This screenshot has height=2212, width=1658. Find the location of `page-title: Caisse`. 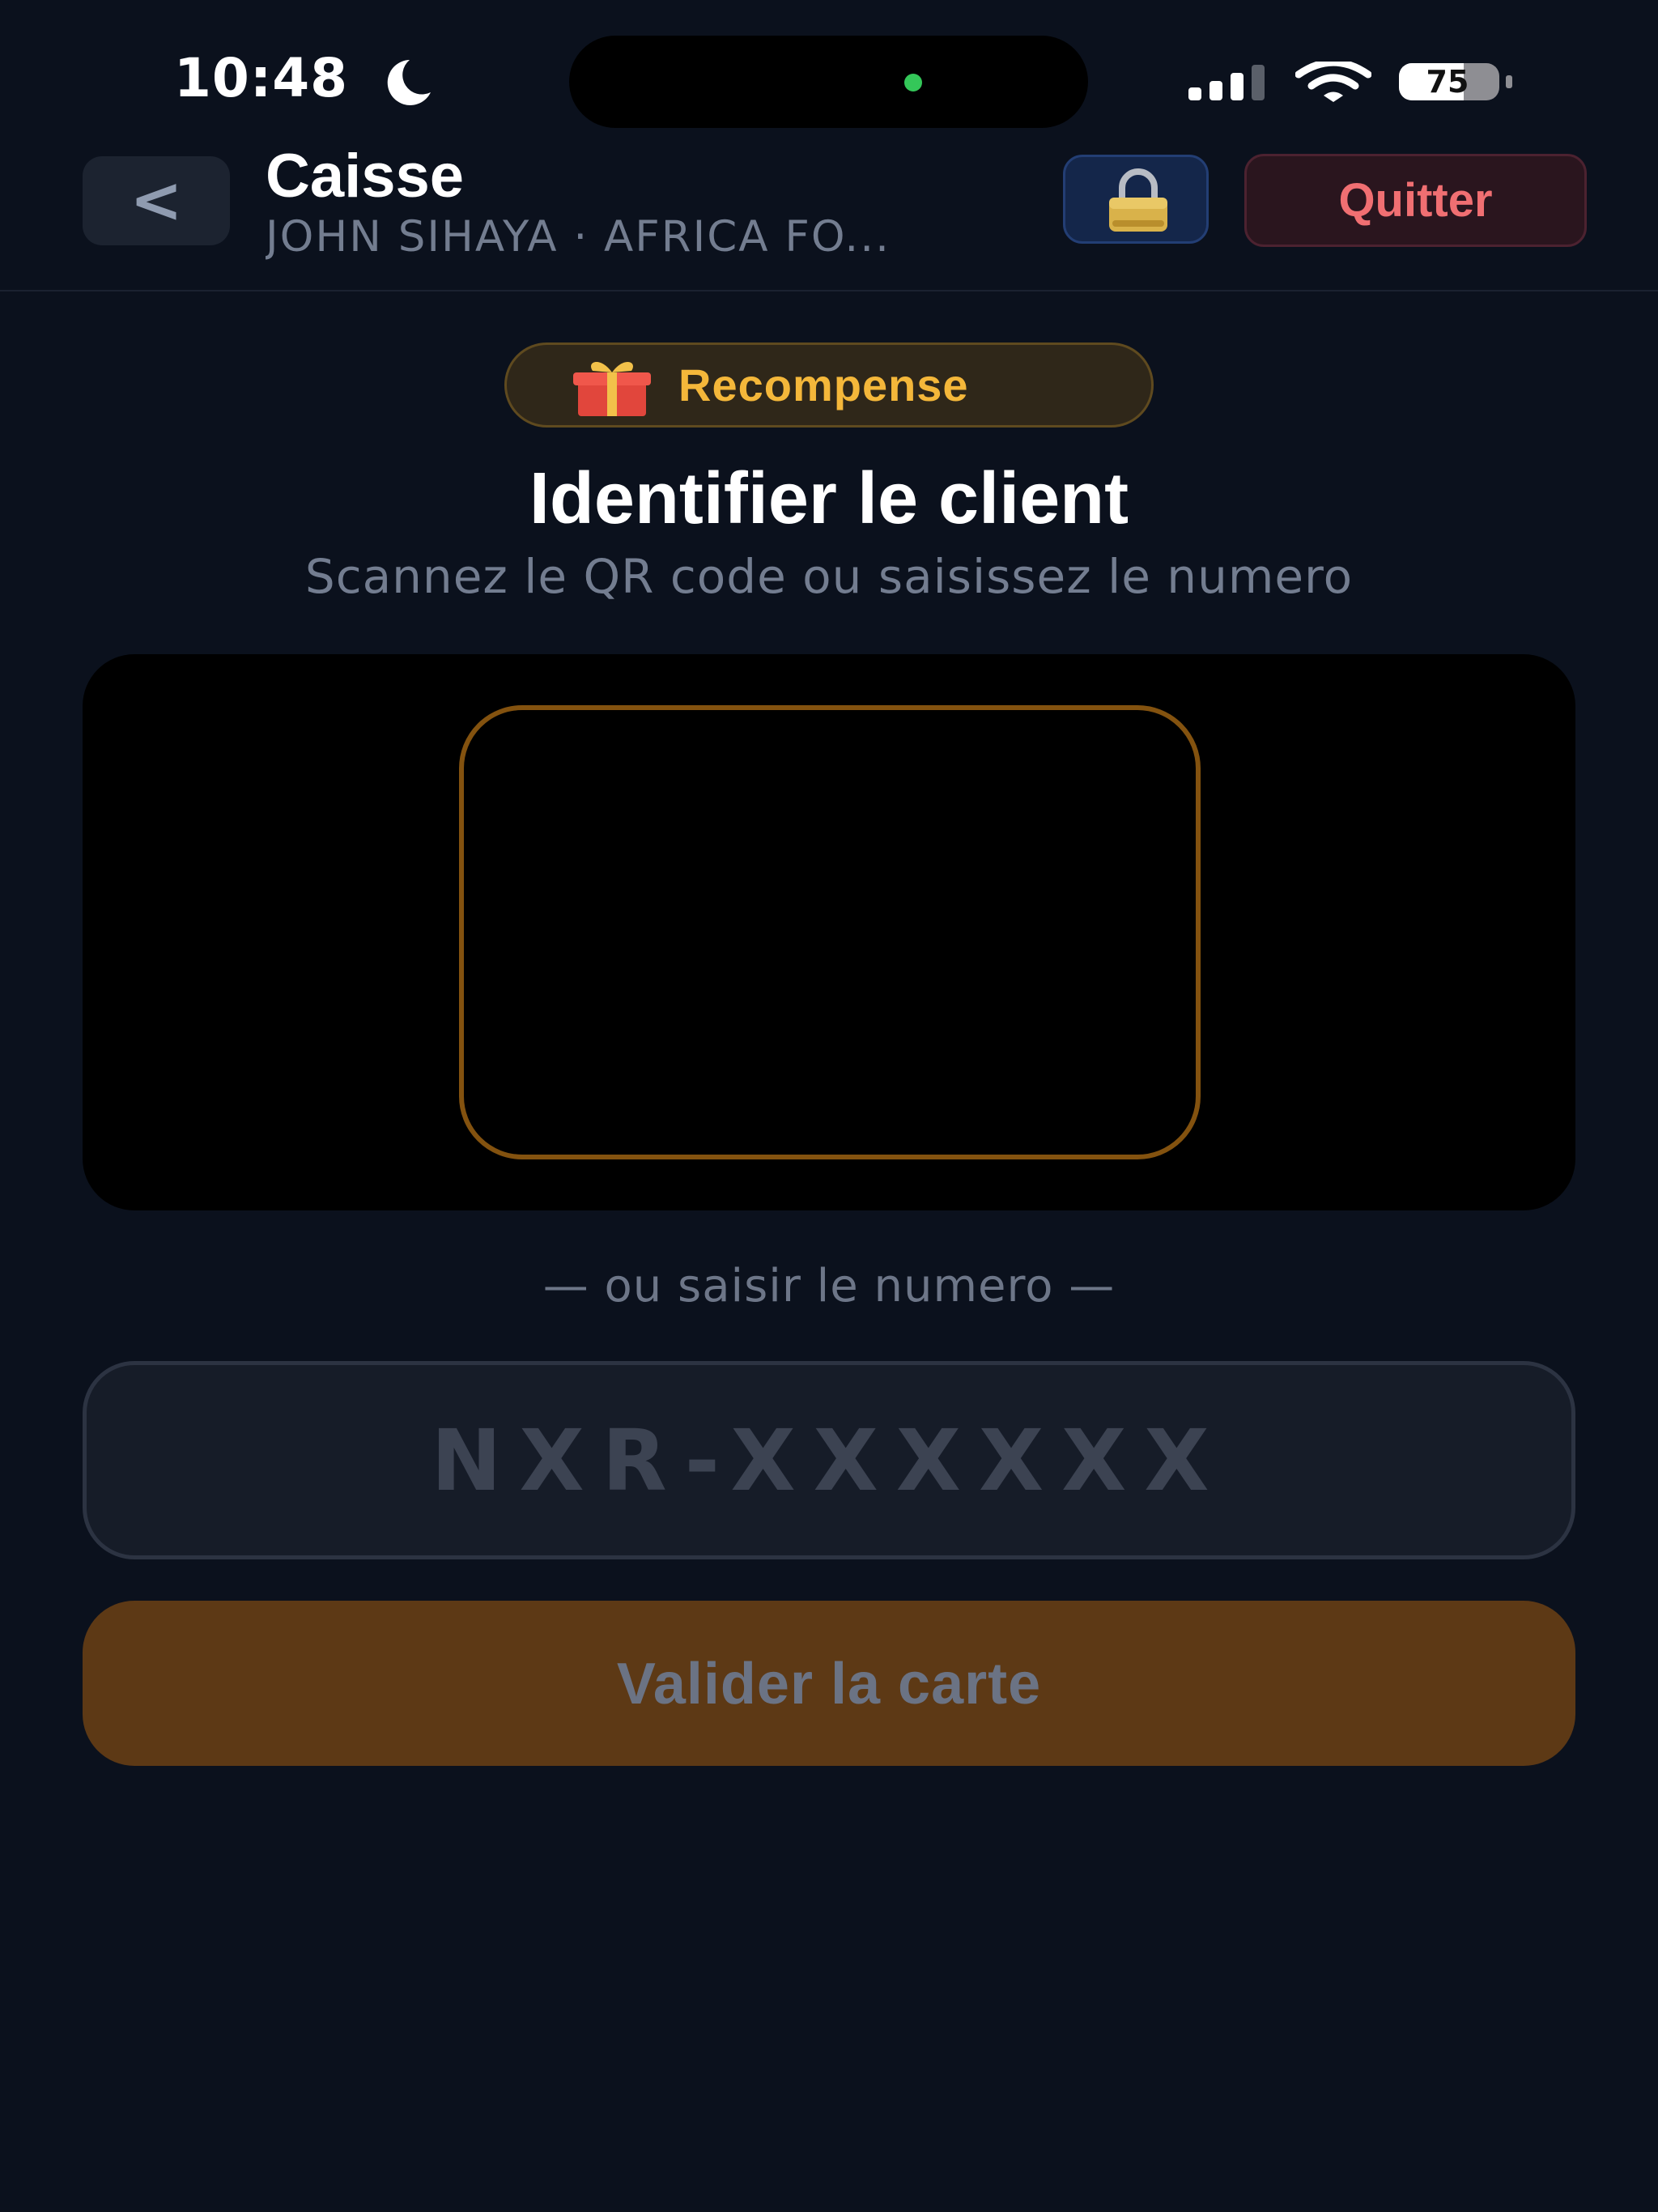

page-title: Caisse is located at coordinates (365, 177).